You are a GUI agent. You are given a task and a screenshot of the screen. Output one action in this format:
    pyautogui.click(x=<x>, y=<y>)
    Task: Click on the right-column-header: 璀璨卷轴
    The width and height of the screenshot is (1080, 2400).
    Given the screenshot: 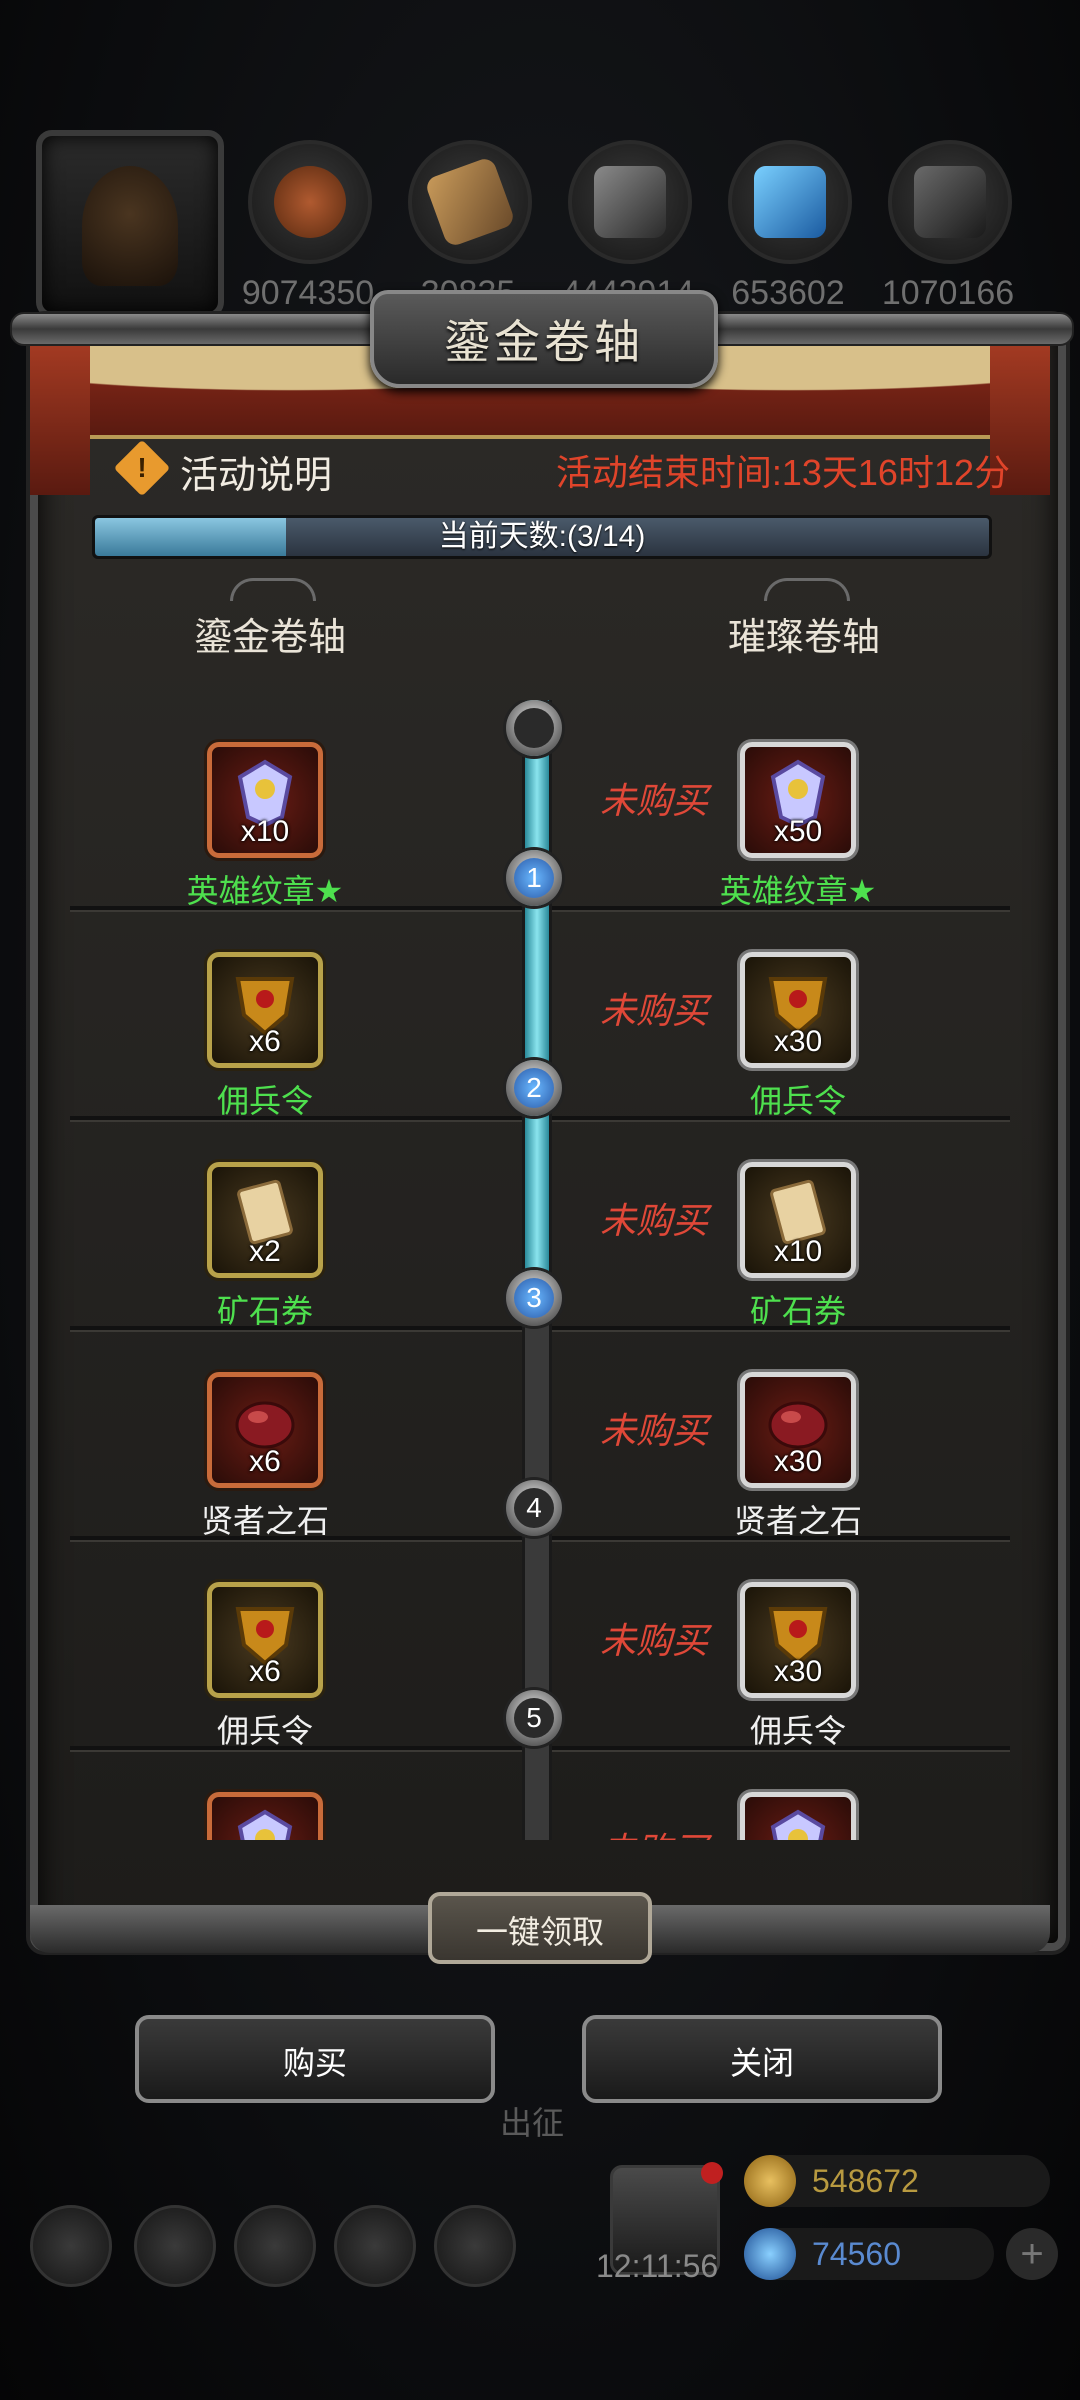 What is the action you would take?
    pyautogui.click(x=804, y=628)
    